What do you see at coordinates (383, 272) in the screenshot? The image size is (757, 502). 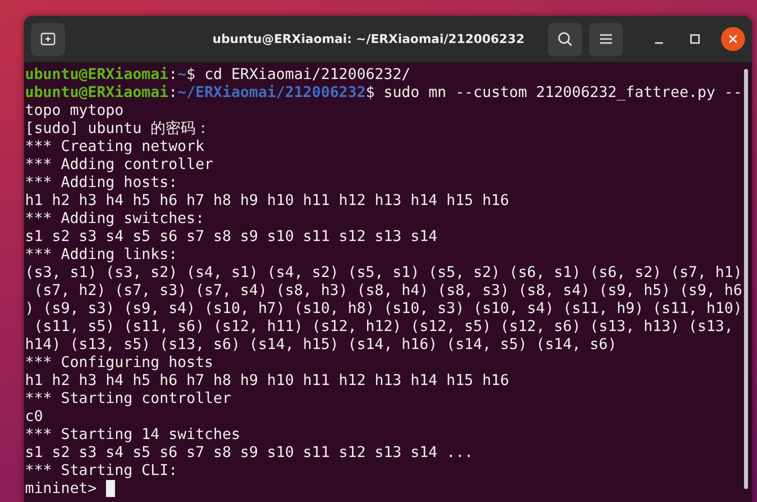 I see `terminal-line: (s3, s1) (s3, s2) (s4, s1) (s4, s2) (s5, s1) (s5, s2) (s6, s1) (s6, s2) (s7, h1)` at bounding box center [383, 272].